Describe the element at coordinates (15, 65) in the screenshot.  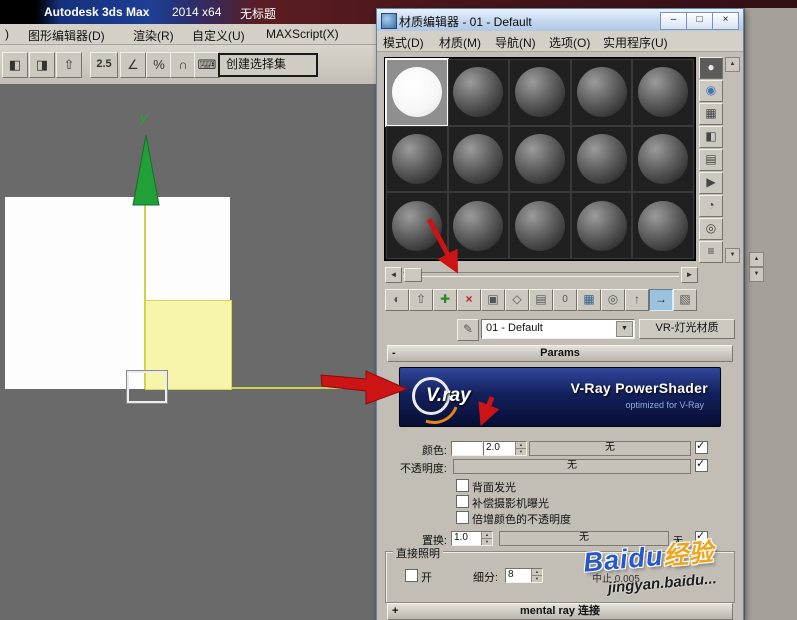
I see `mirror-icon: ◧` at that location.